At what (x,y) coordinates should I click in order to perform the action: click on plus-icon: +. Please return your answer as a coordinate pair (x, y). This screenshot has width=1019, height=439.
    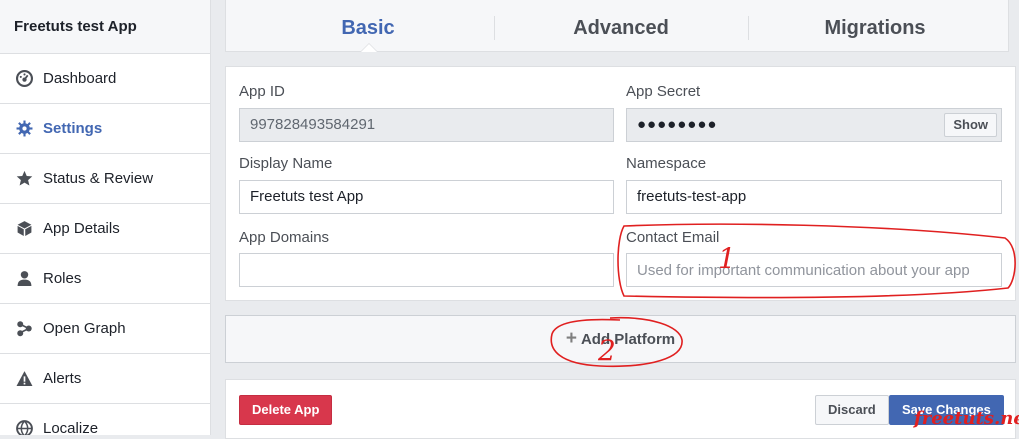
    Looking at the image, I should click on (571, 338).